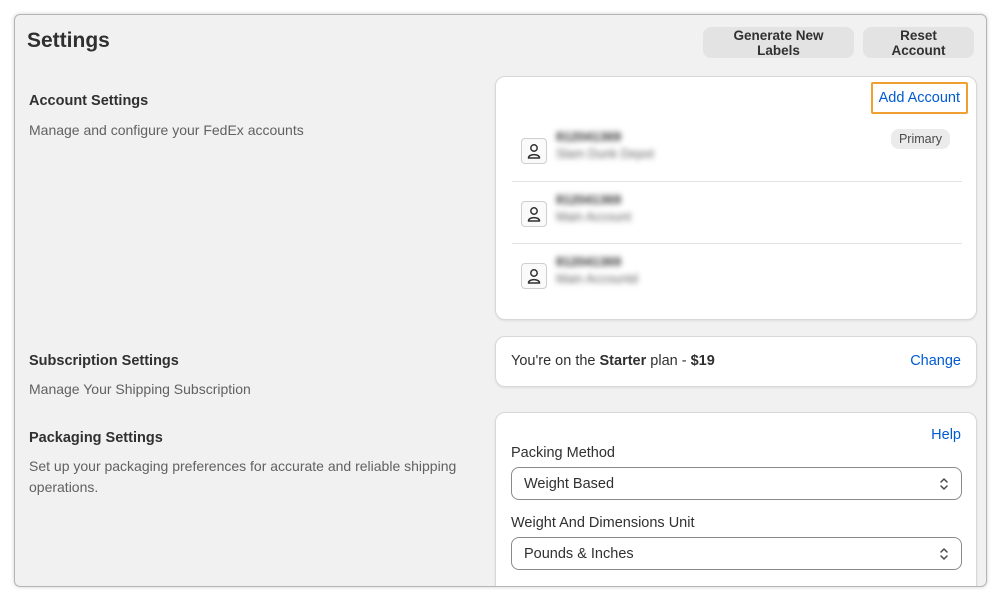 This screenshot has width=1000, height=599. I want to click on account-name: Main Accountd, so click(597, 279).